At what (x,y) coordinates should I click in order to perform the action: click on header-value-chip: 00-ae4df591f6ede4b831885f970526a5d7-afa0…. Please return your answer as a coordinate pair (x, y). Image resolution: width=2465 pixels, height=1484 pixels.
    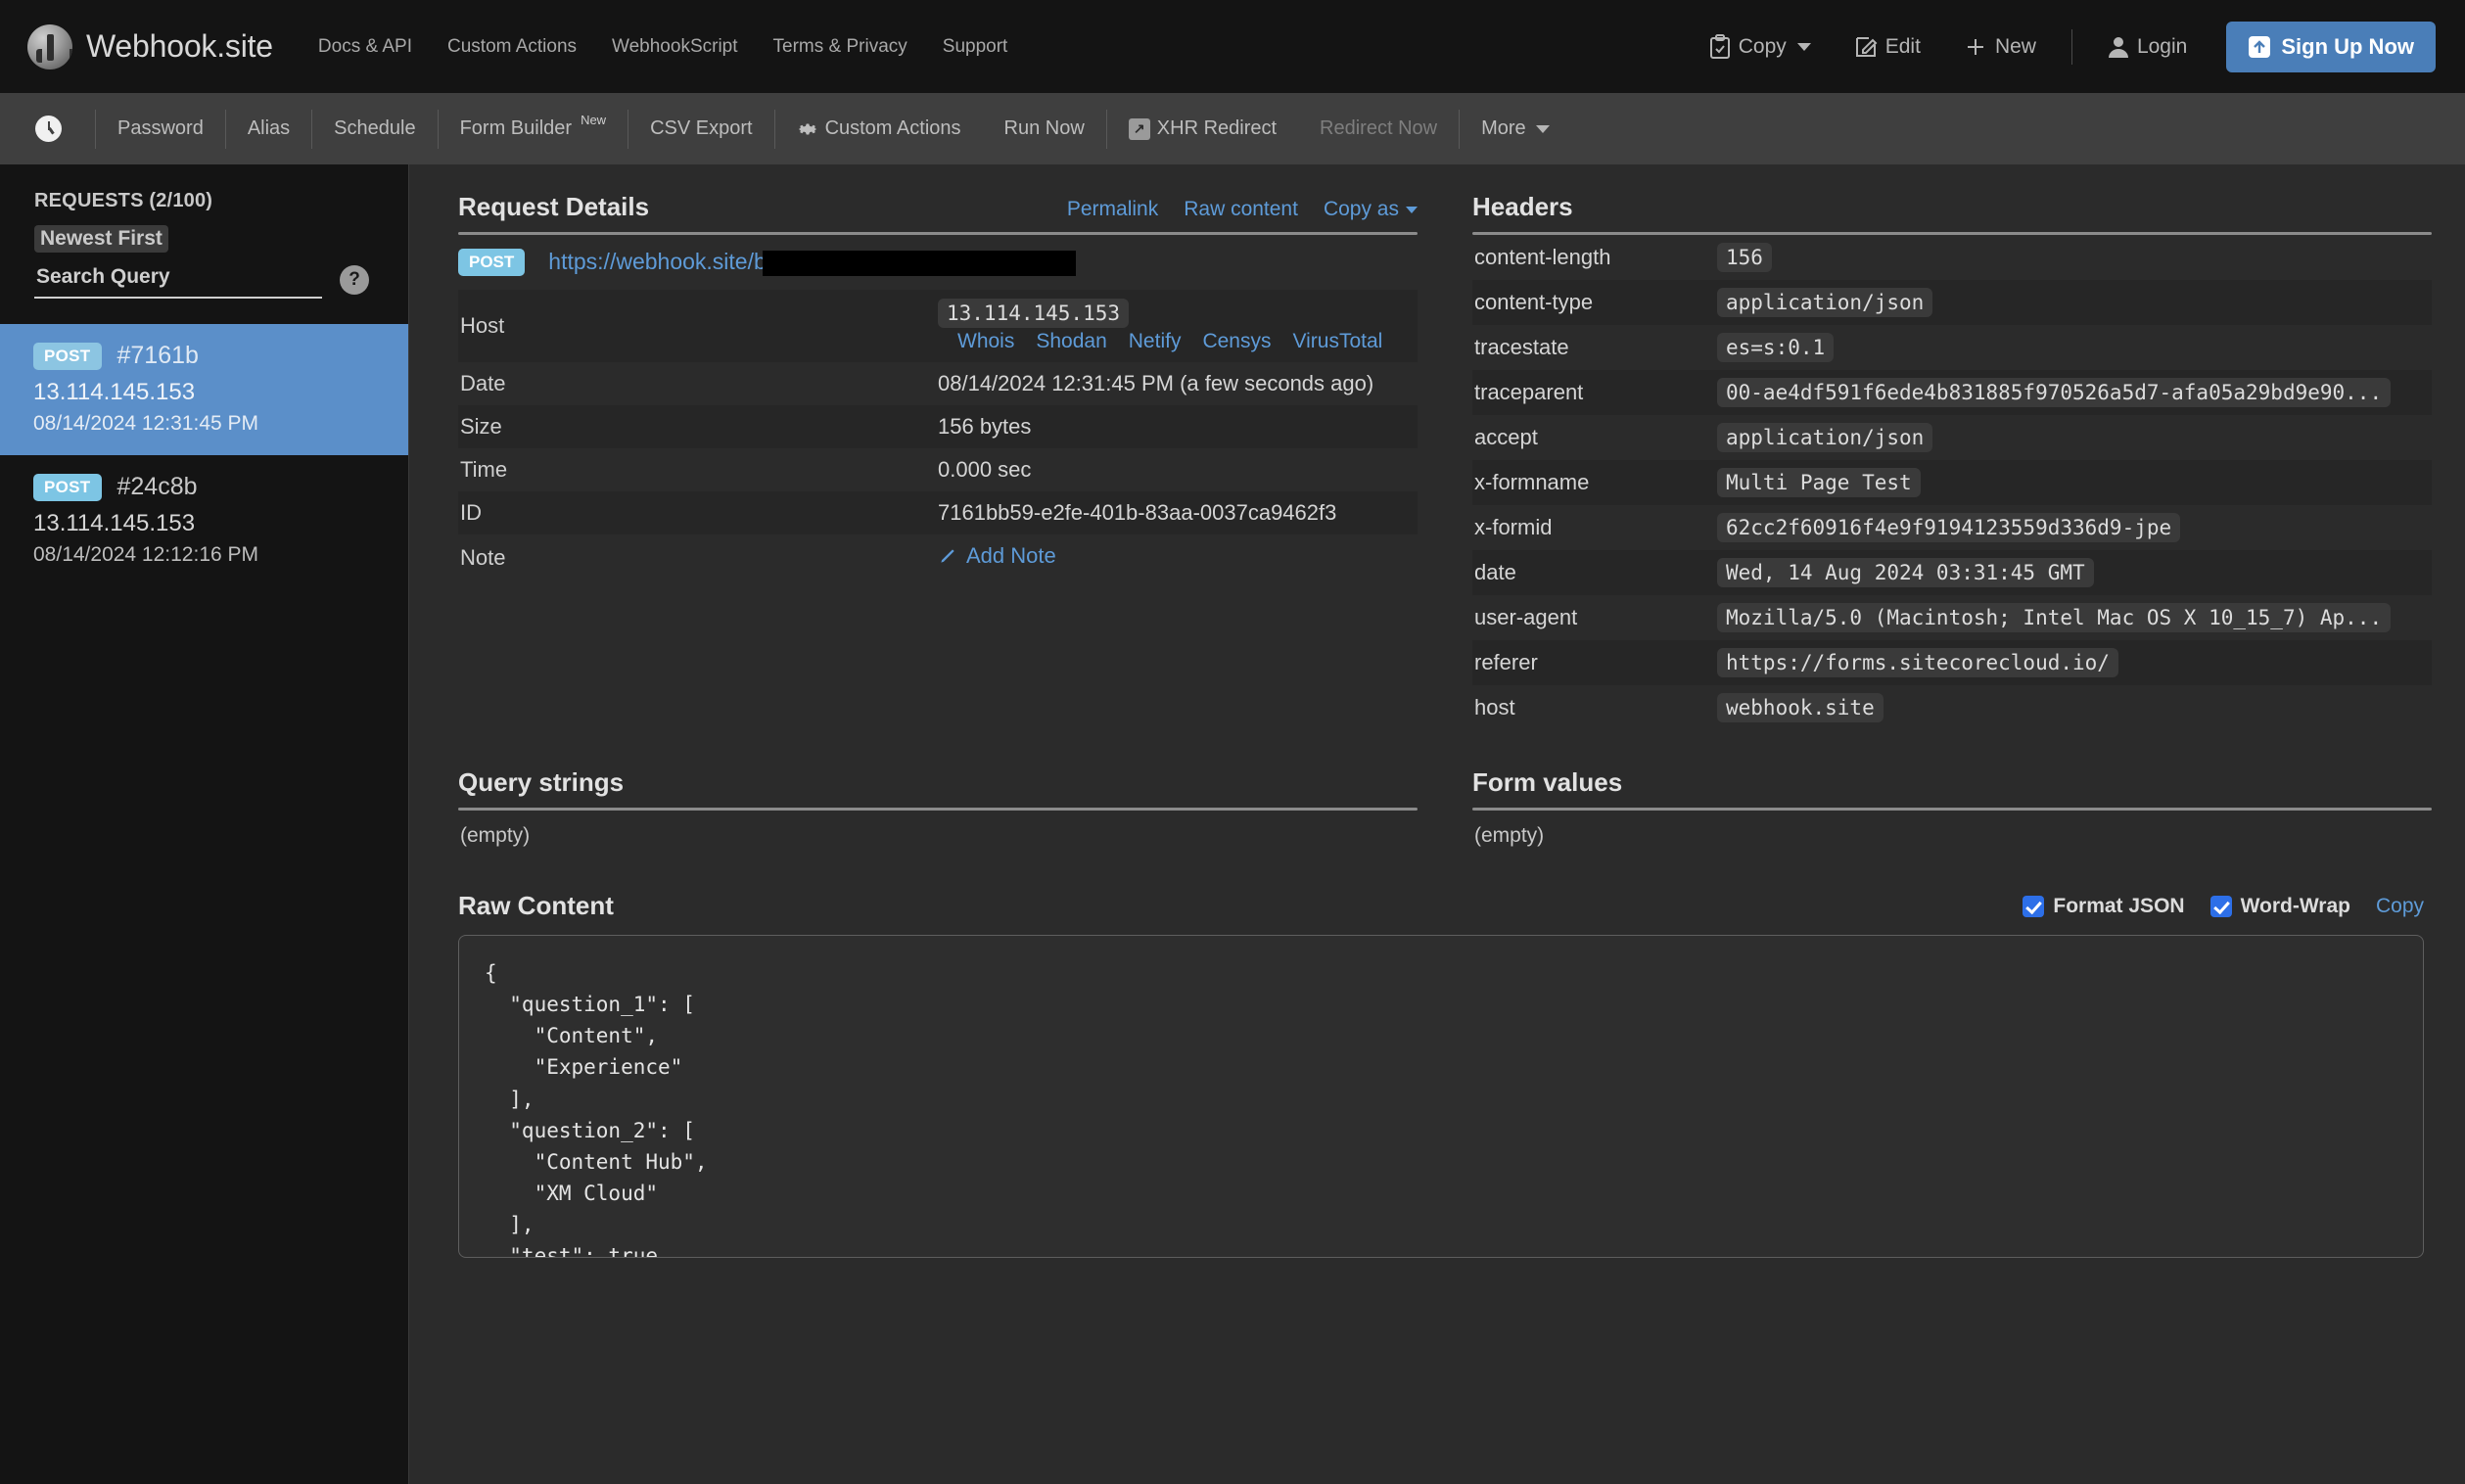
    Looking at the image, I should click on (2054, 392).